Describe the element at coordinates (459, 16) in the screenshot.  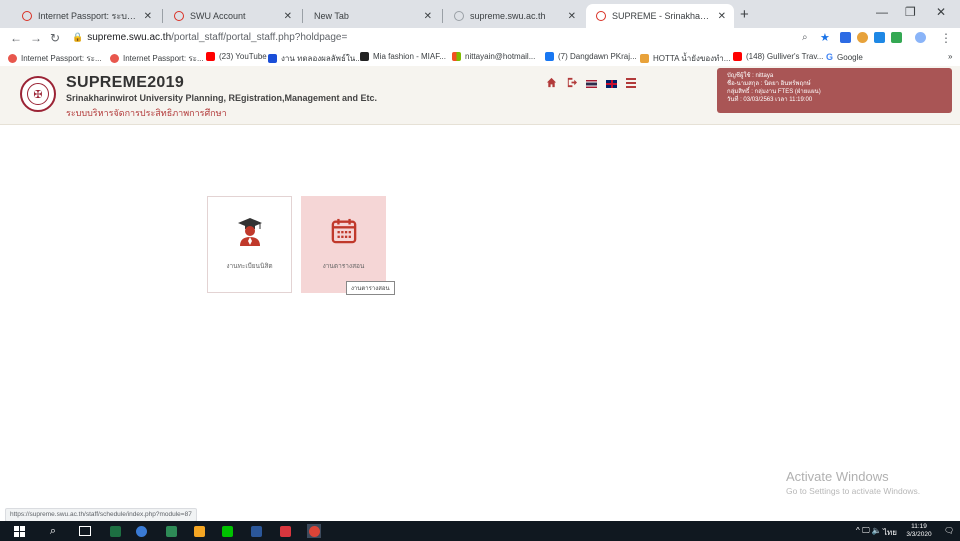
I see `loading-favicon-icon` at that location.